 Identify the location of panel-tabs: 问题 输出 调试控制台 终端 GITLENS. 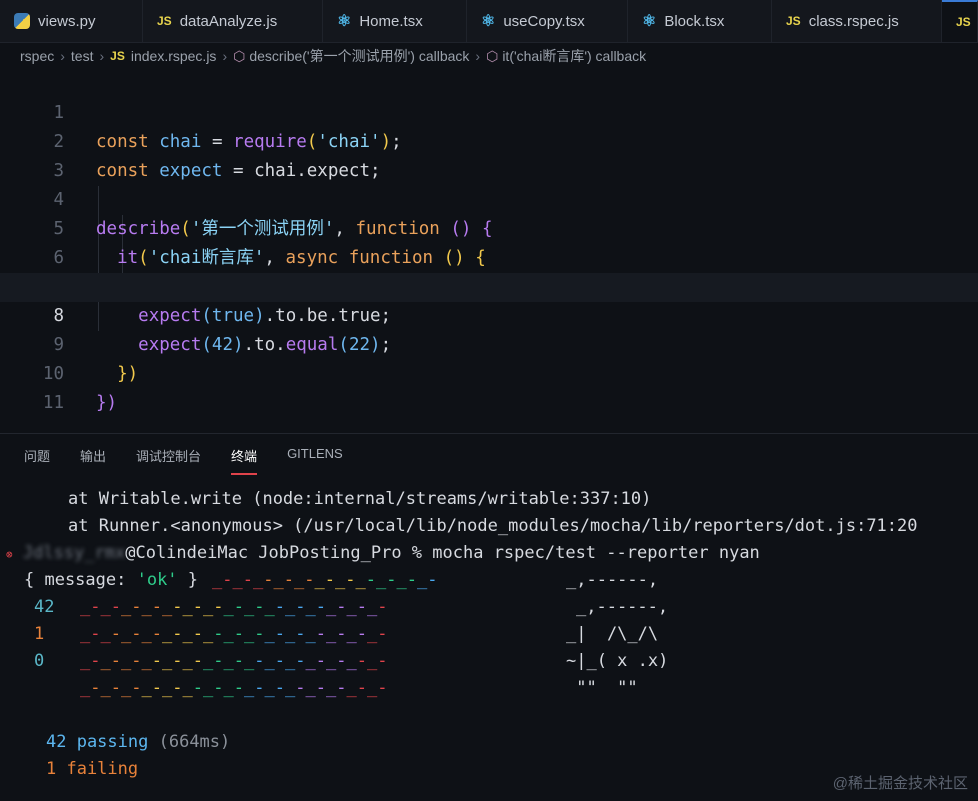
(198, 460).